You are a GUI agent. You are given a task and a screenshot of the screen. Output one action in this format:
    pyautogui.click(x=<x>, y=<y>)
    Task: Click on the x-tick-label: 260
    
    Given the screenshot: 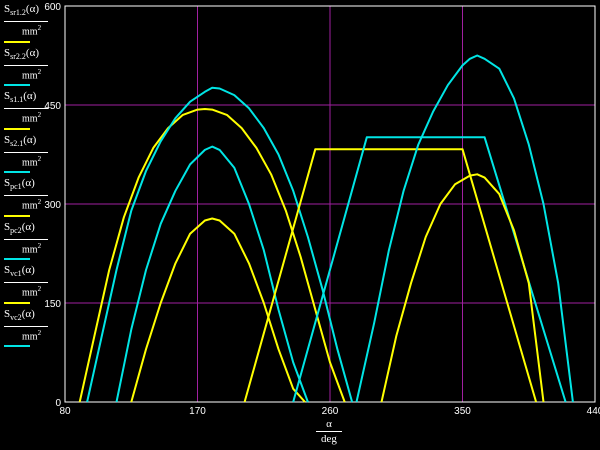 What is the action you would take?
    pyautogui.click(x=330, y=411)
    